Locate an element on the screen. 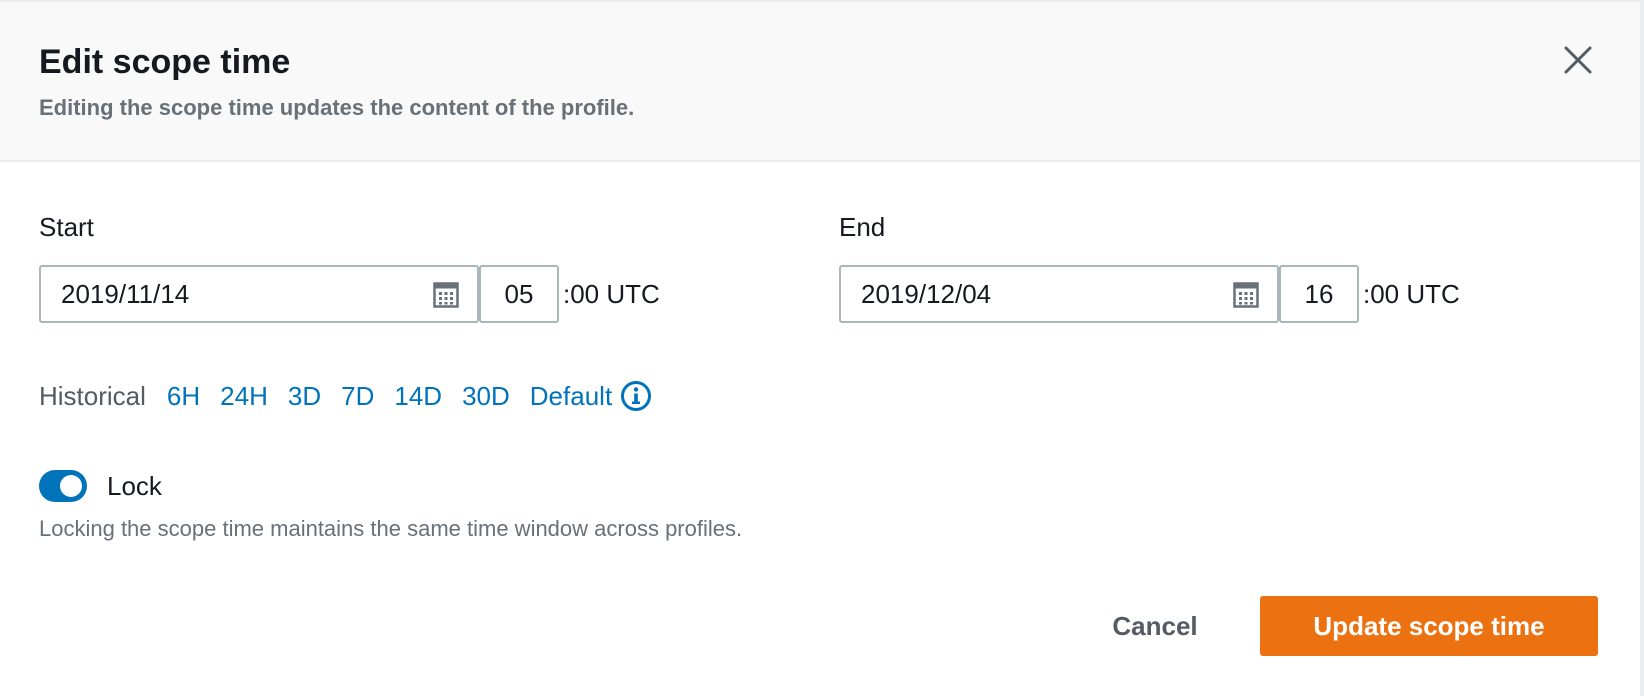 The image size is (1644, 696). cancel-button: Cancel is located at coordinates (1155, 626).